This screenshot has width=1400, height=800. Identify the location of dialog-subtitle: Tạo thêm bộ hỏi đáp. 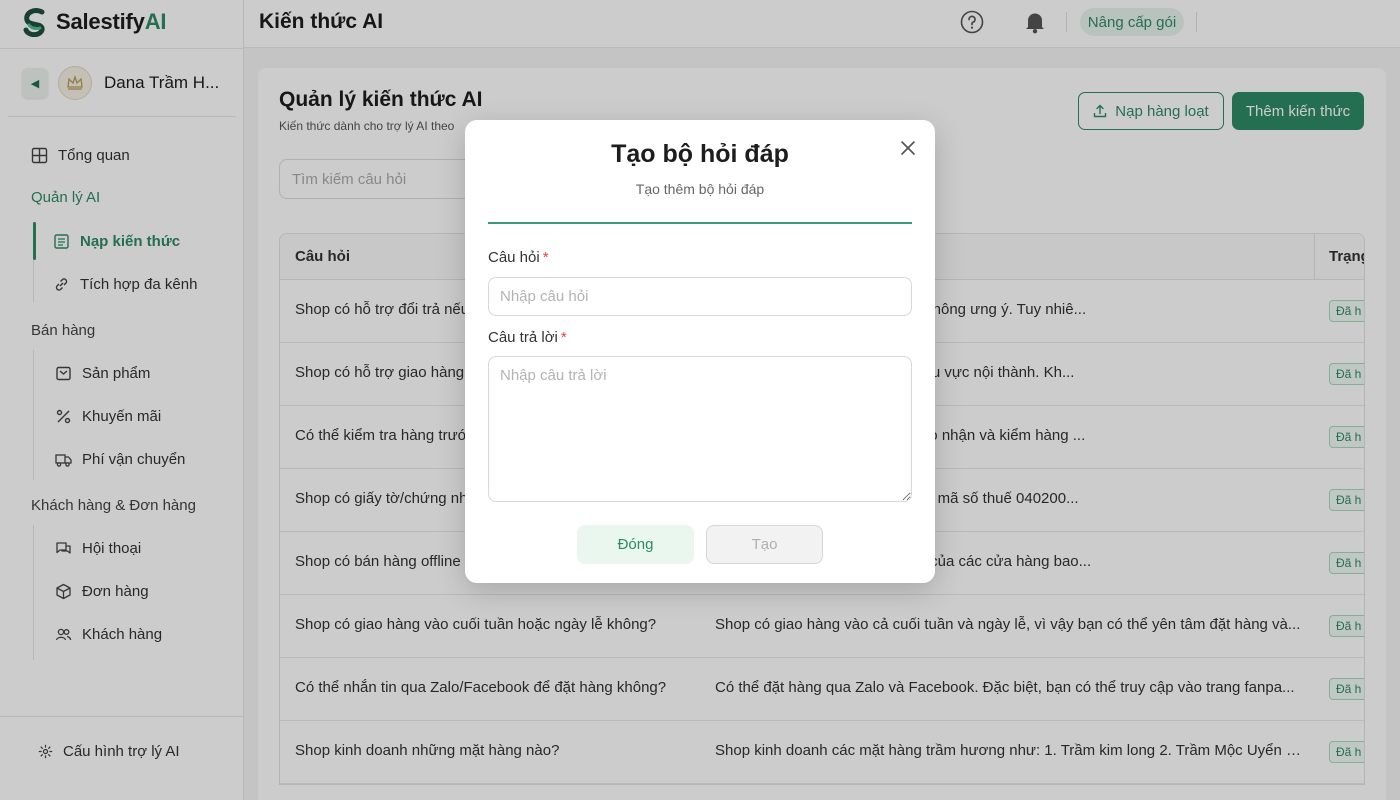
(700, 189).